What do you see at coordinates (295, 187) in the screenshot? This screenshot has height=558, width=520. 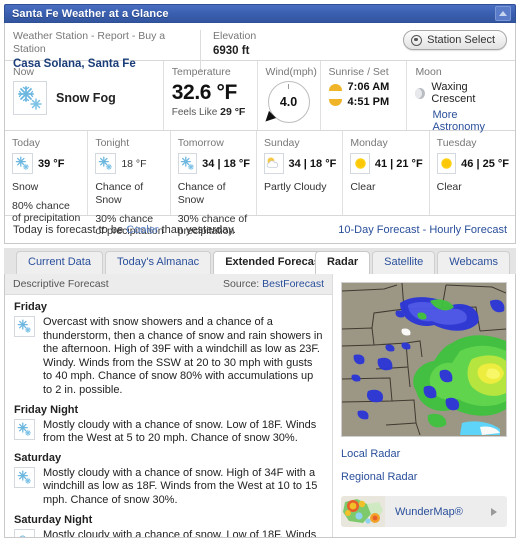 I see `forecast-condition: Partly Cloudy` at bounding box center [295, 187].